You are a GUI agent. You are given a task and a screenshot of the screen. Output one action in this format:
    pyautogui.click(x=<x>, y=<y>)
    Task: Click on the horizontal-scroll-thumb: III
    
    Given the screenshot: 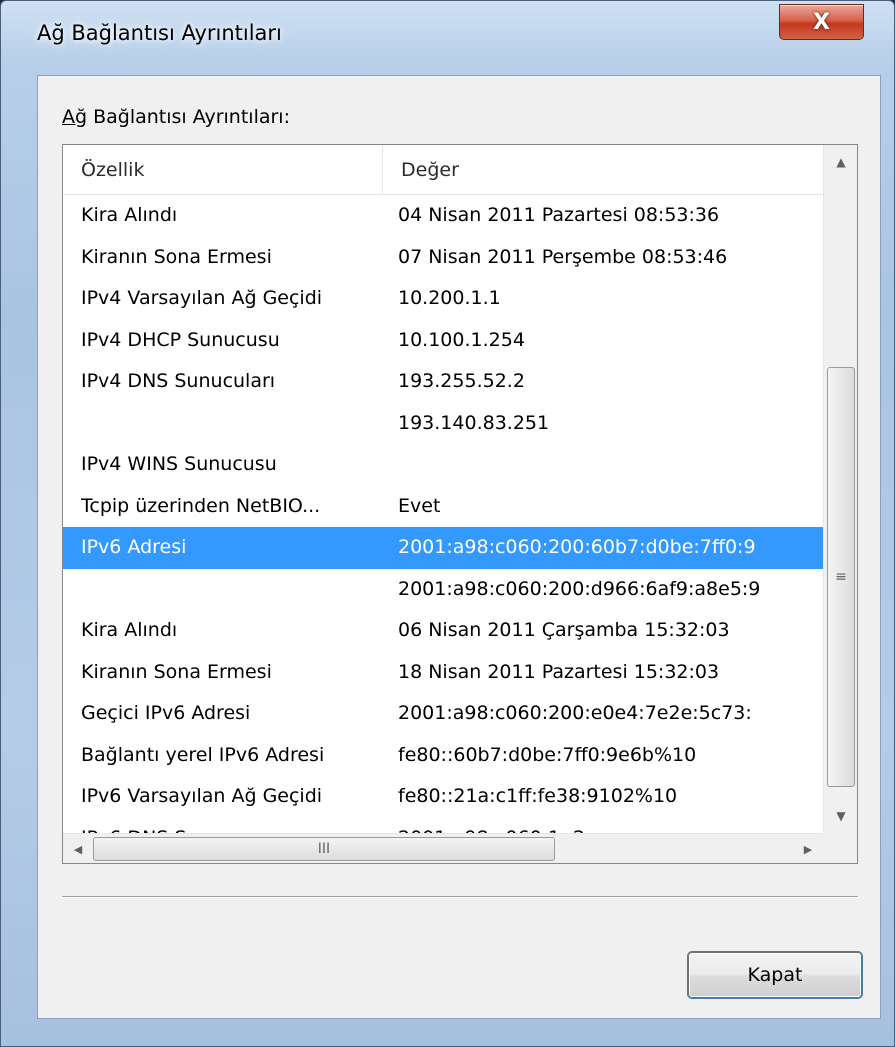 What is the action you would take?
    pyautogui.click(x=324, y=849)
    